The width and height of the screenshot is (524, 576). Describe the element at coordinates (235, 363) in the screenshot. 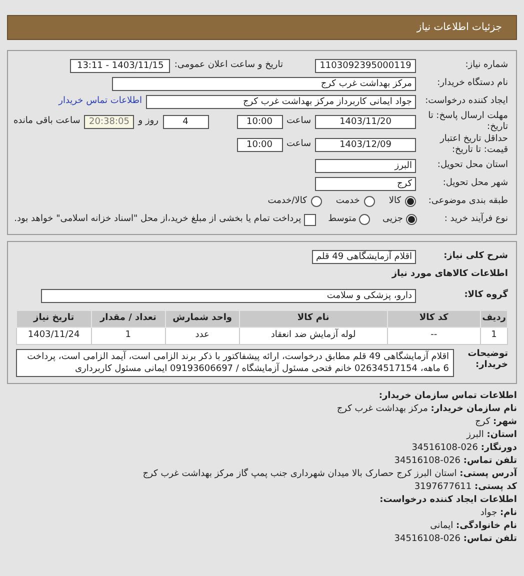

I see `notes-text: اقلام آزمایشگاهی 49 قلم مطابق درخواست، ارائه پیشفاکتور با ذکر برند الزامی است، آیمد الزامی است، پرداخت 6 ماهه، 02634517154 خانم فتحی مسئول آزمایشگاه / 09193606697 ایمانی مسئول کاربرداری` at that location.